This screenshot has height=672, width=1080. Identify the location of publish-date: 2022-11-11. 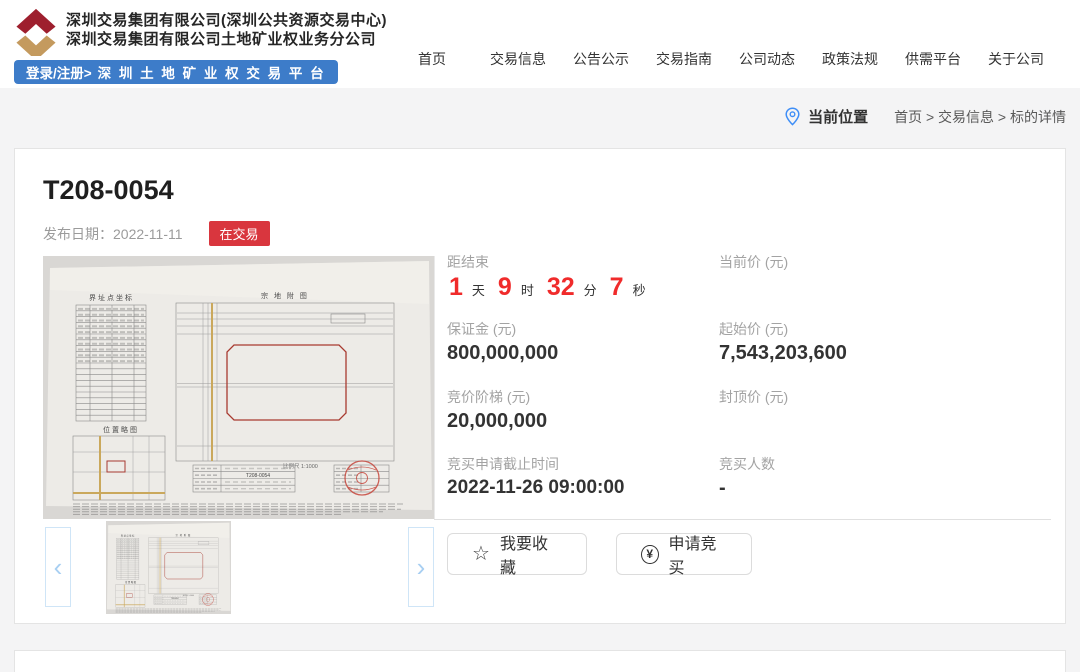
(148, 233).